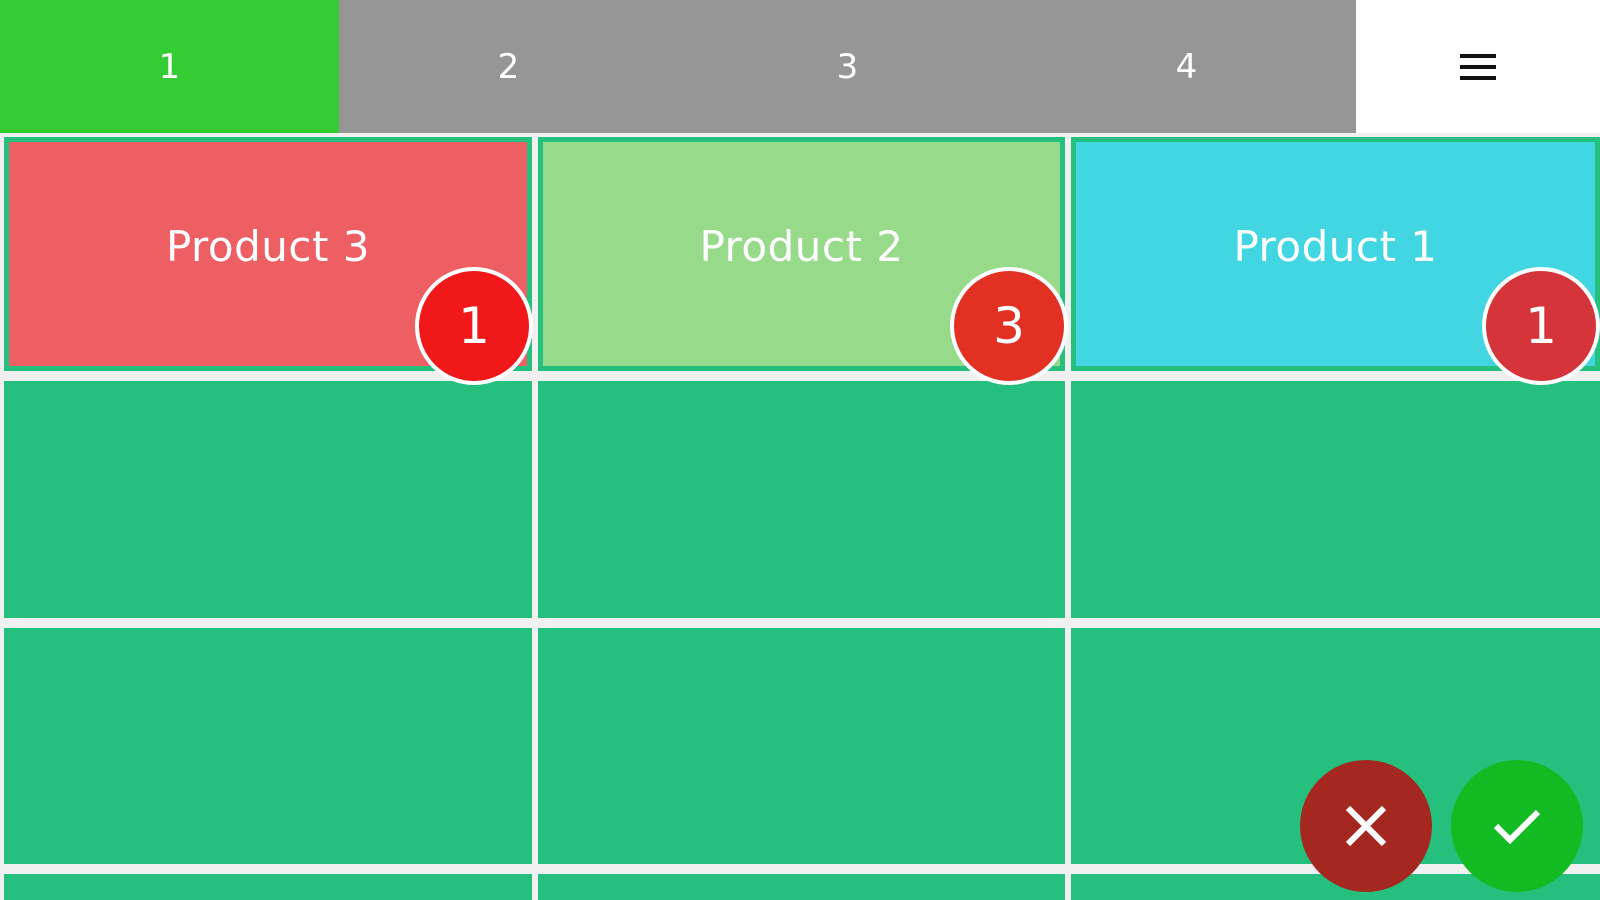 This screenshot has width=1600, height=900. I want to click on confirm-button, so click(1517, 826).